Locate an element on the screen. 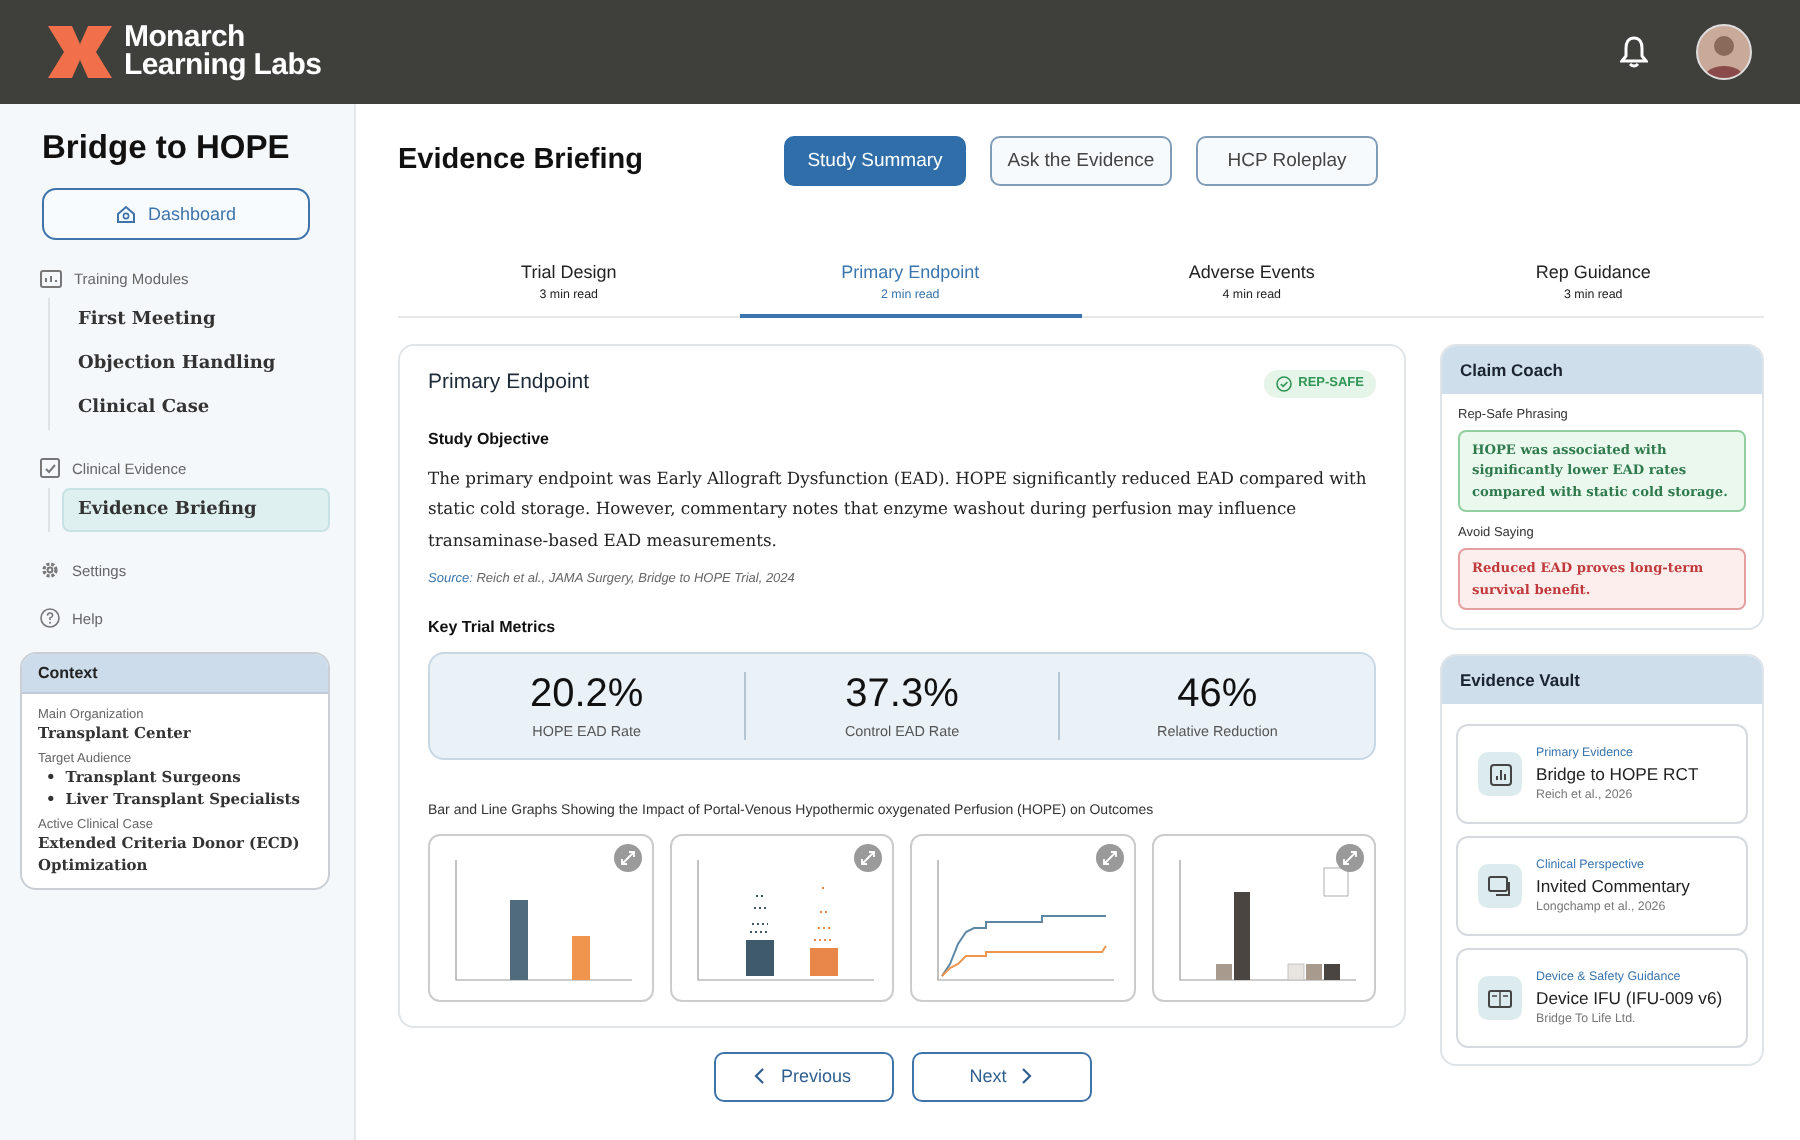  evidence-title: Device IFU (IFU-009 v6) is located at coordinates (1629, 998).